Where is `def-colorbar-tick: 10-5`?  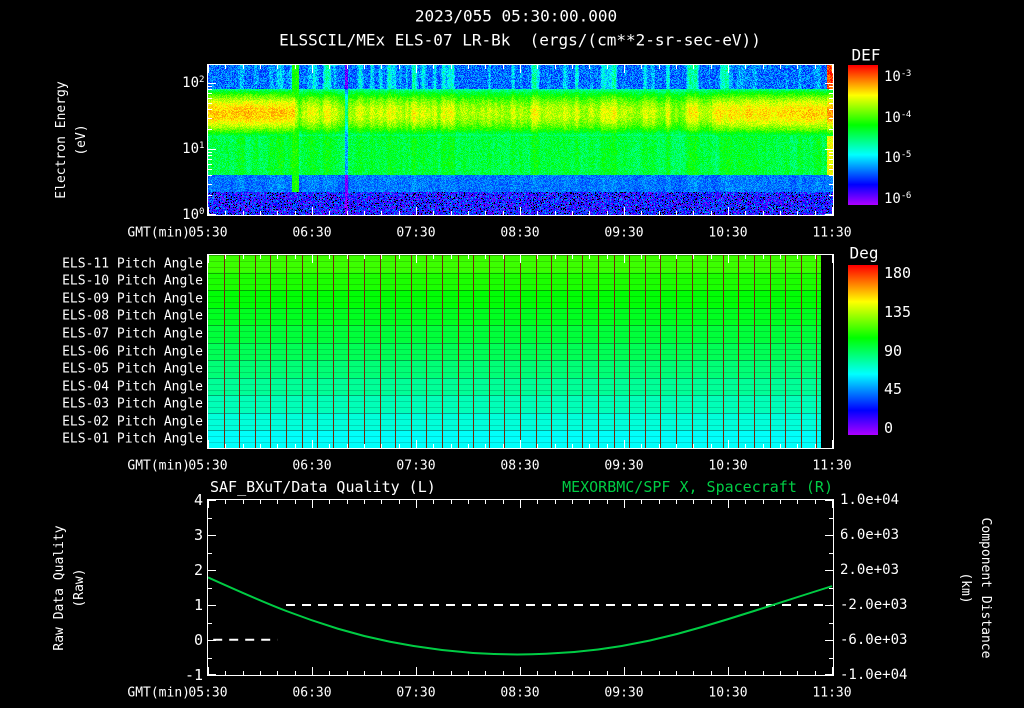
def-colorbar-tick: 10-5 is located at coordinates (897, 158).